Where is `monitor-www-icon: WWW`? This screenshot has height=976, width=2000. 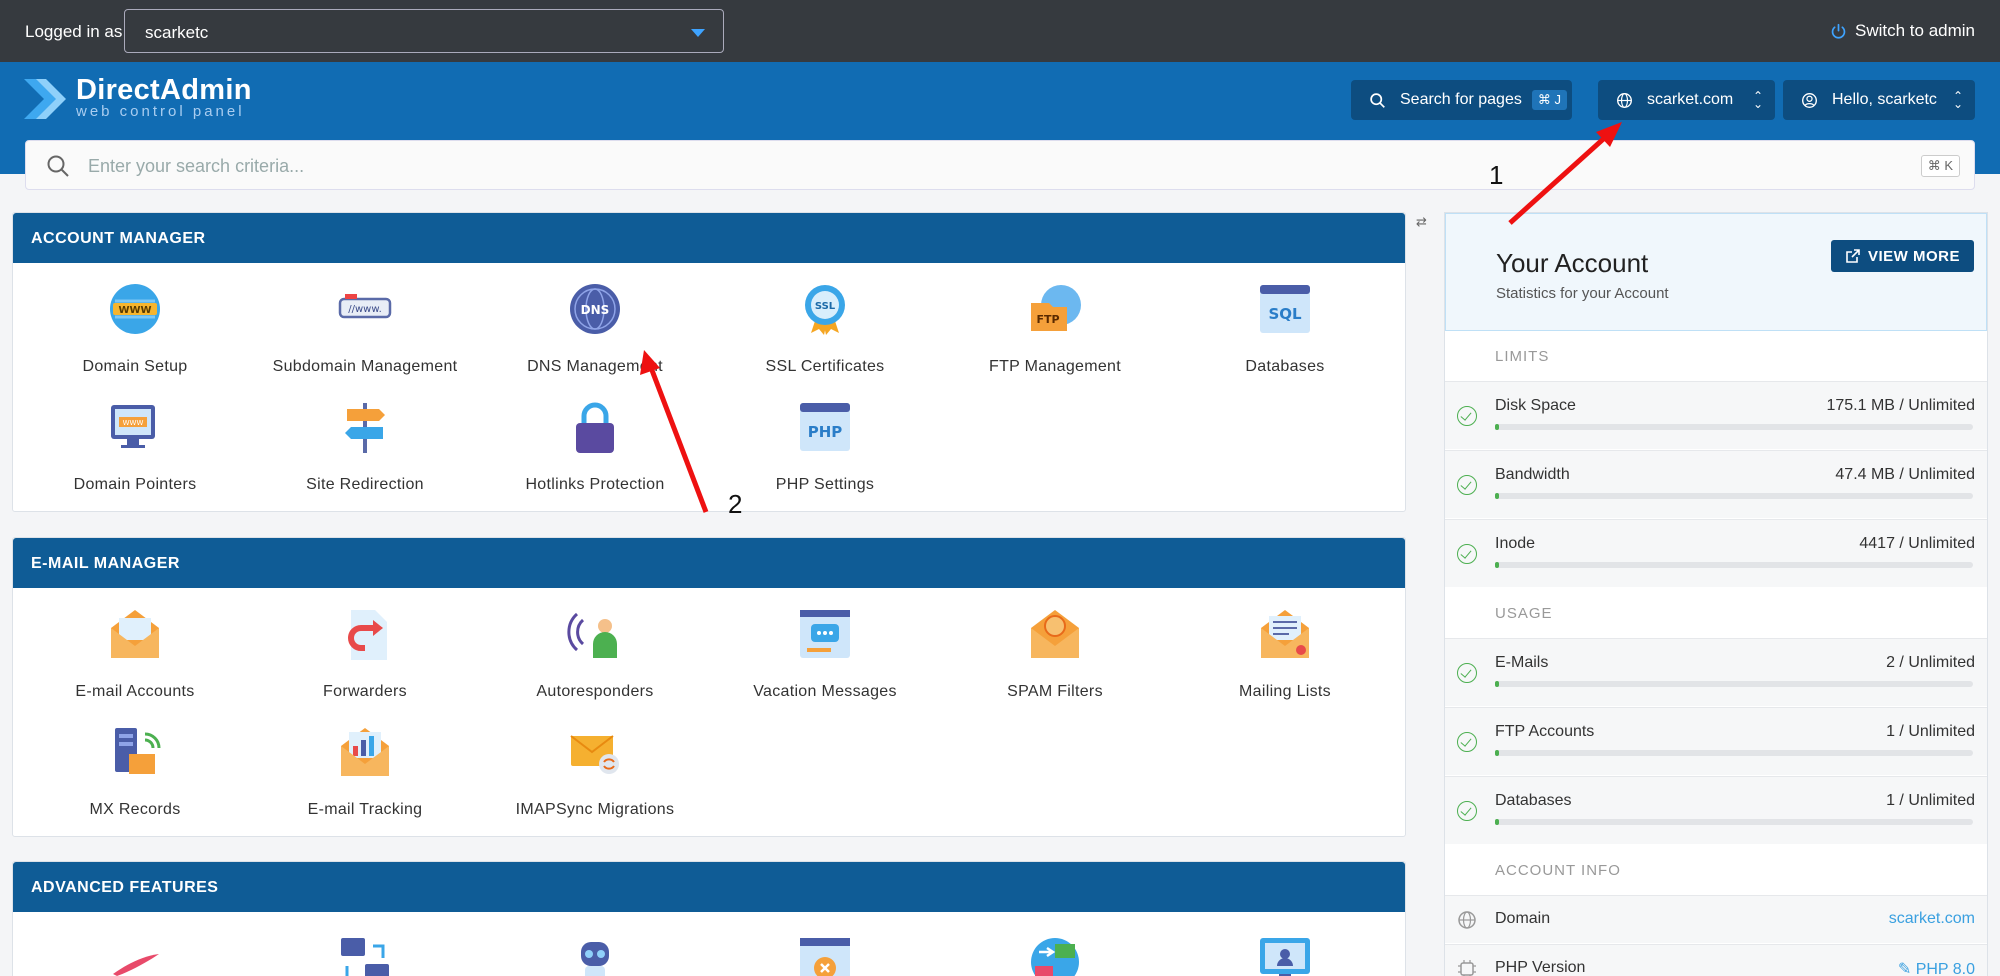
monitor-www-icon: WWW is located at coordinates (133, 426).